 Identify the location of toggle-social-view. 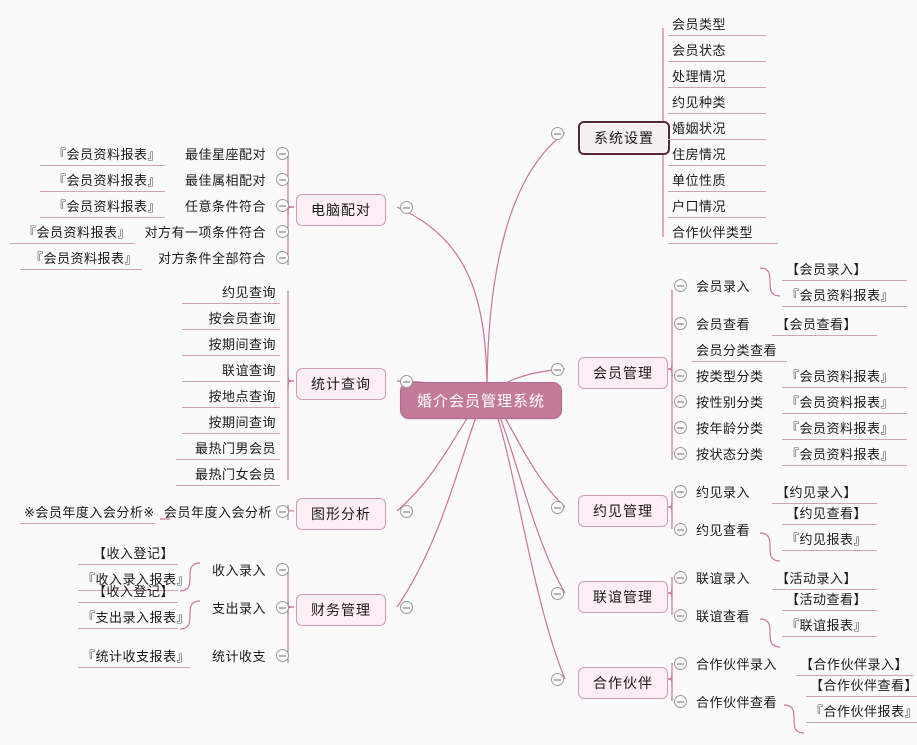
(680, 615).